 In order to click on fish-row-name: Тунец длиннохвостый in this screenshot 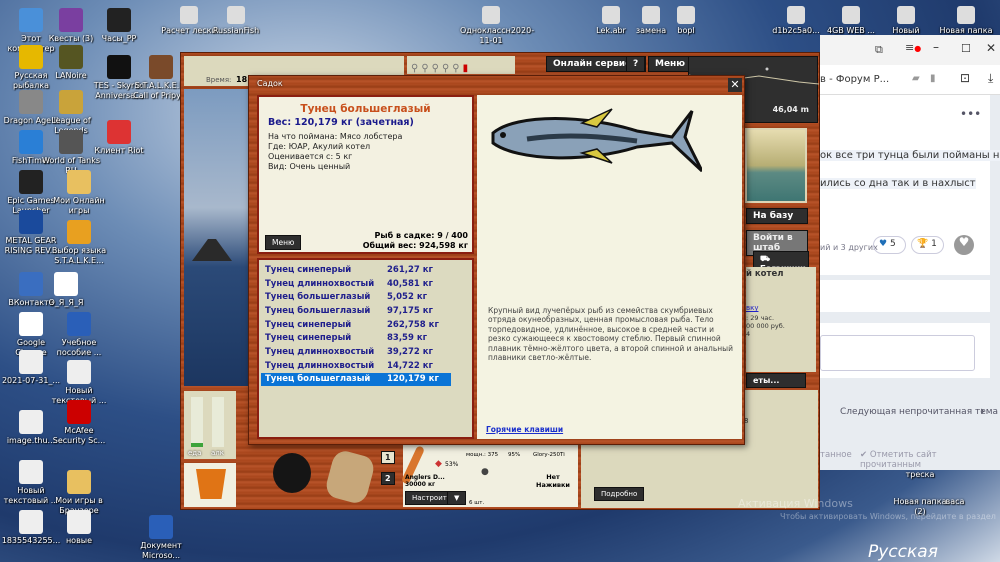, I will do `click(320, 351)`.